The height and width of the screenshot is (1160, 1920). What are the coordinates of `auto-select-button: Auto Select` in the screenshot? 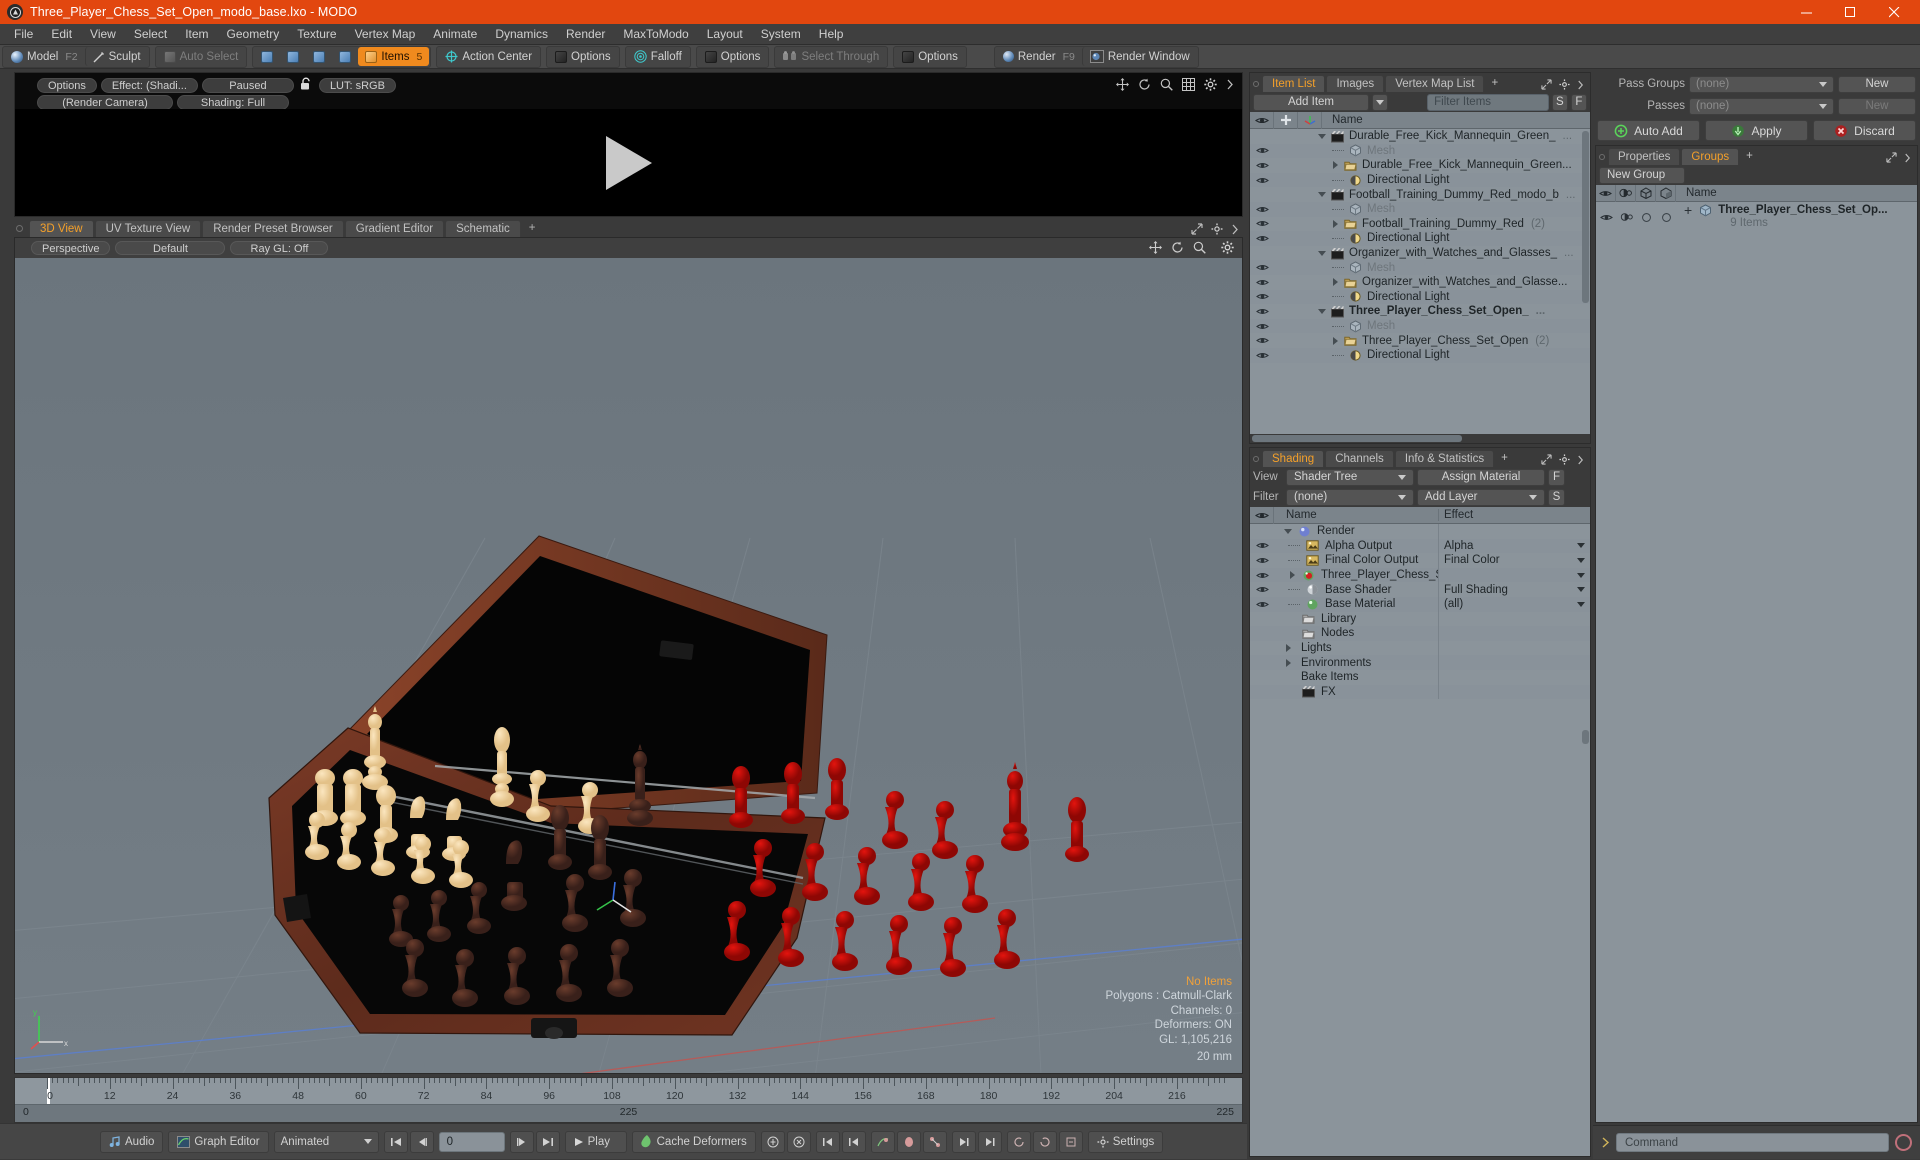 It's located at (201, 56).